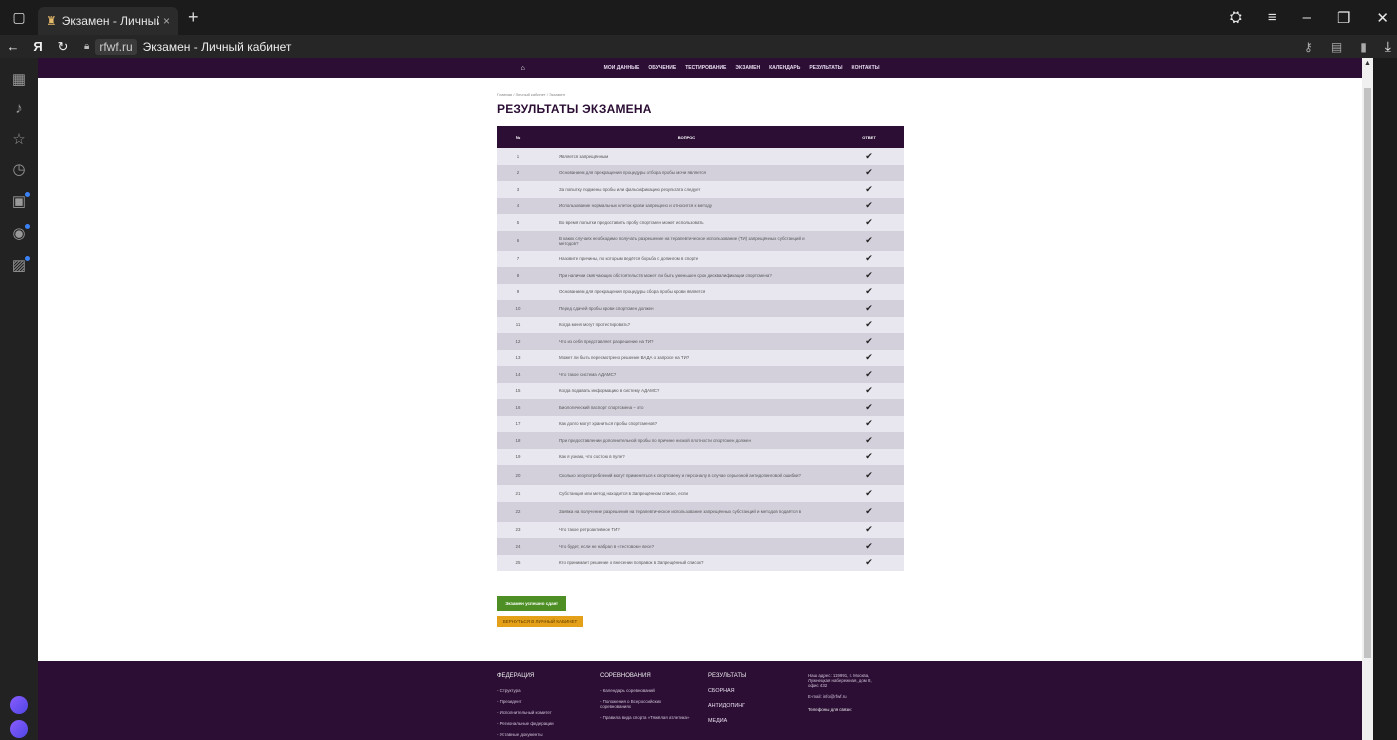 The width and height of the screenshot is (1397, 740). I want to click on home-icon: ⌂, so click(522, 68).